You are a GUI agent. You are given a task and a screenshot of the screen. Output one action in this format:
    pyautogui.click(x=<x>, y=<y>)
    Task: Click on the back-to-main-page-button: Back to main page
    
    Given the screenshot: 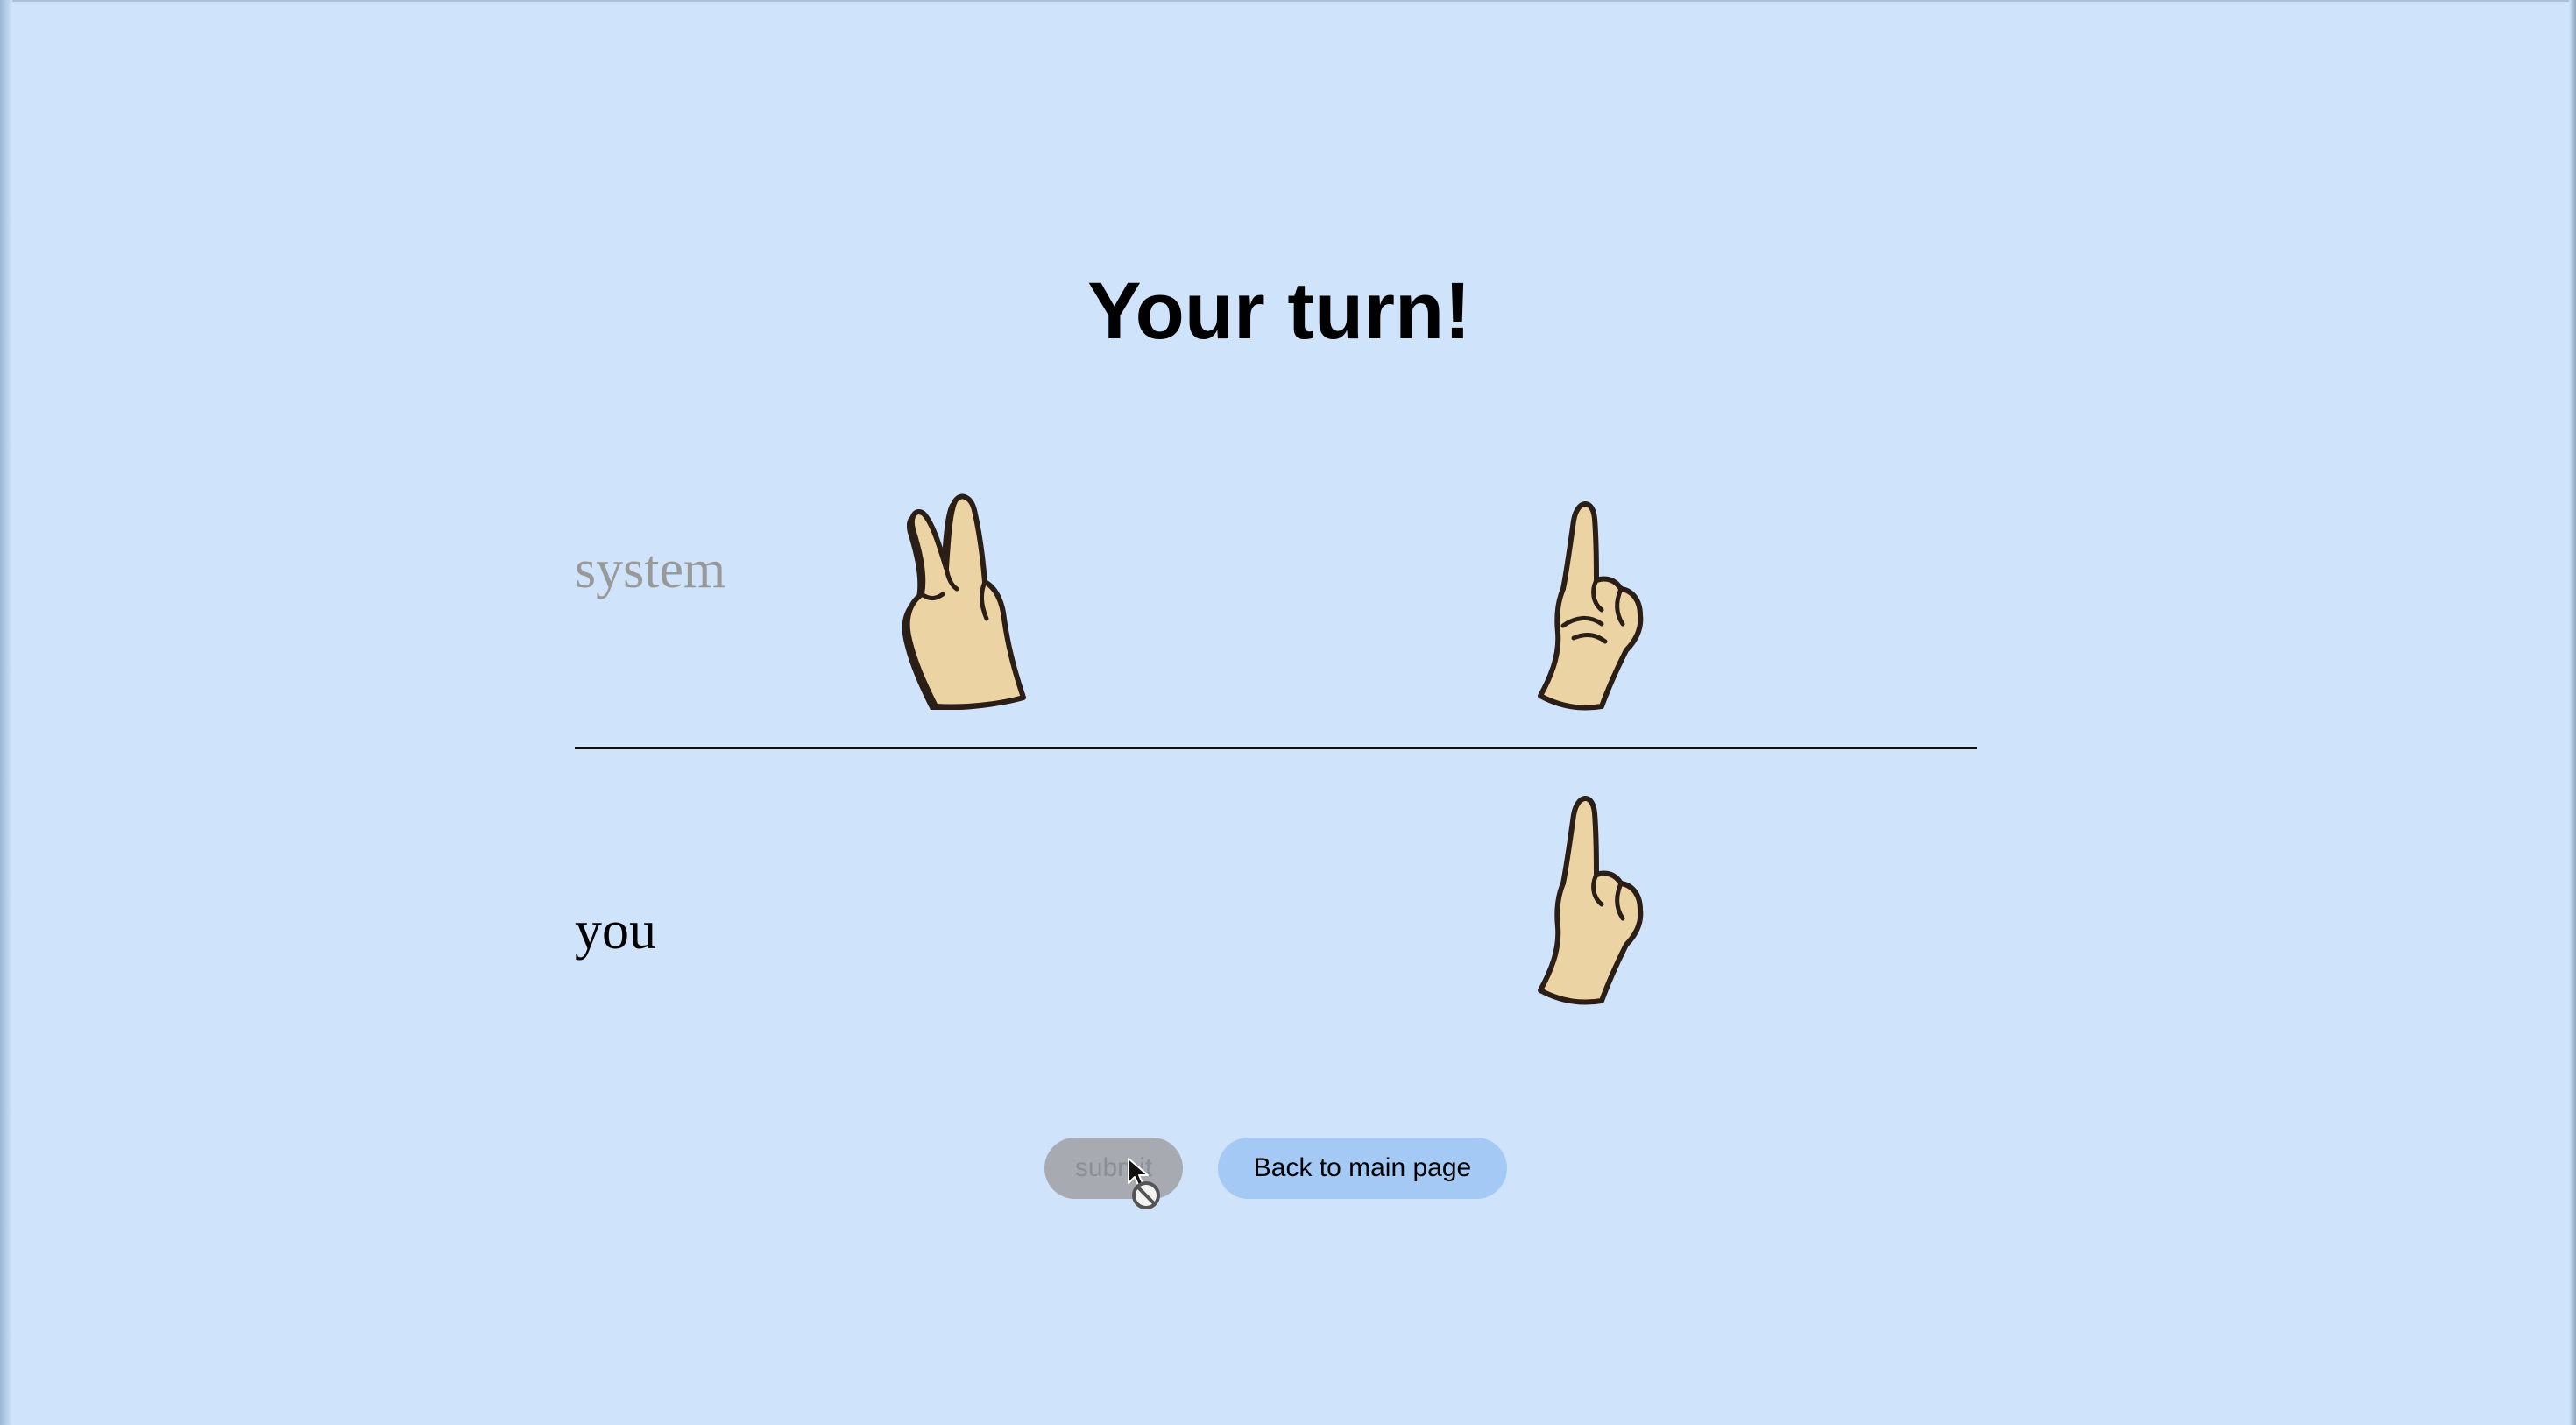 What is the action you would take?
    pyautogui.click(x=1362, y=1168)
    